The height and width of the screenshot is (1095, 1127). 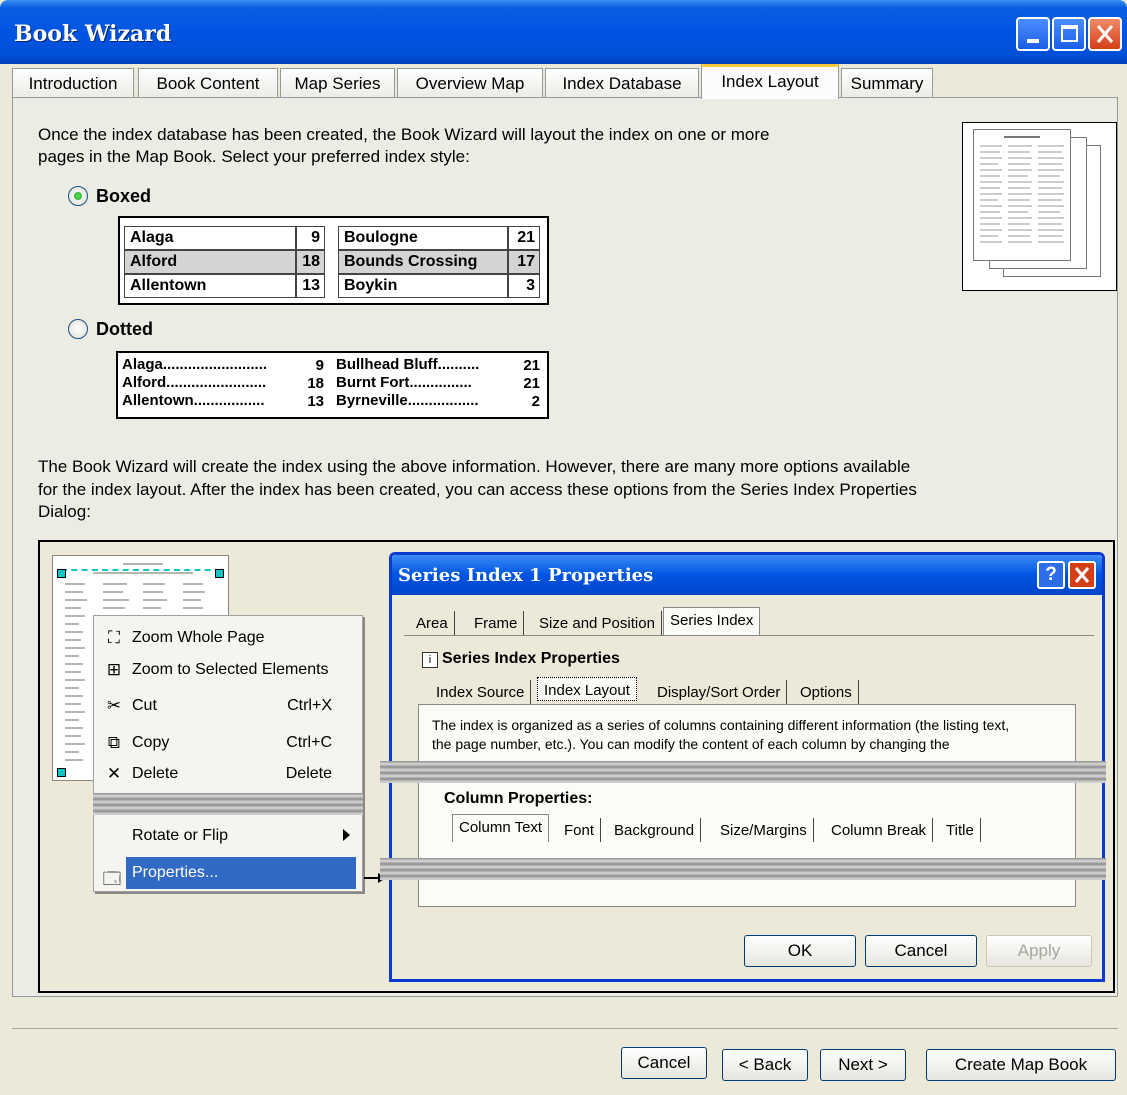 I want to click on dlg-subtab-index-source: Index Source, so click(x=481, y=692).